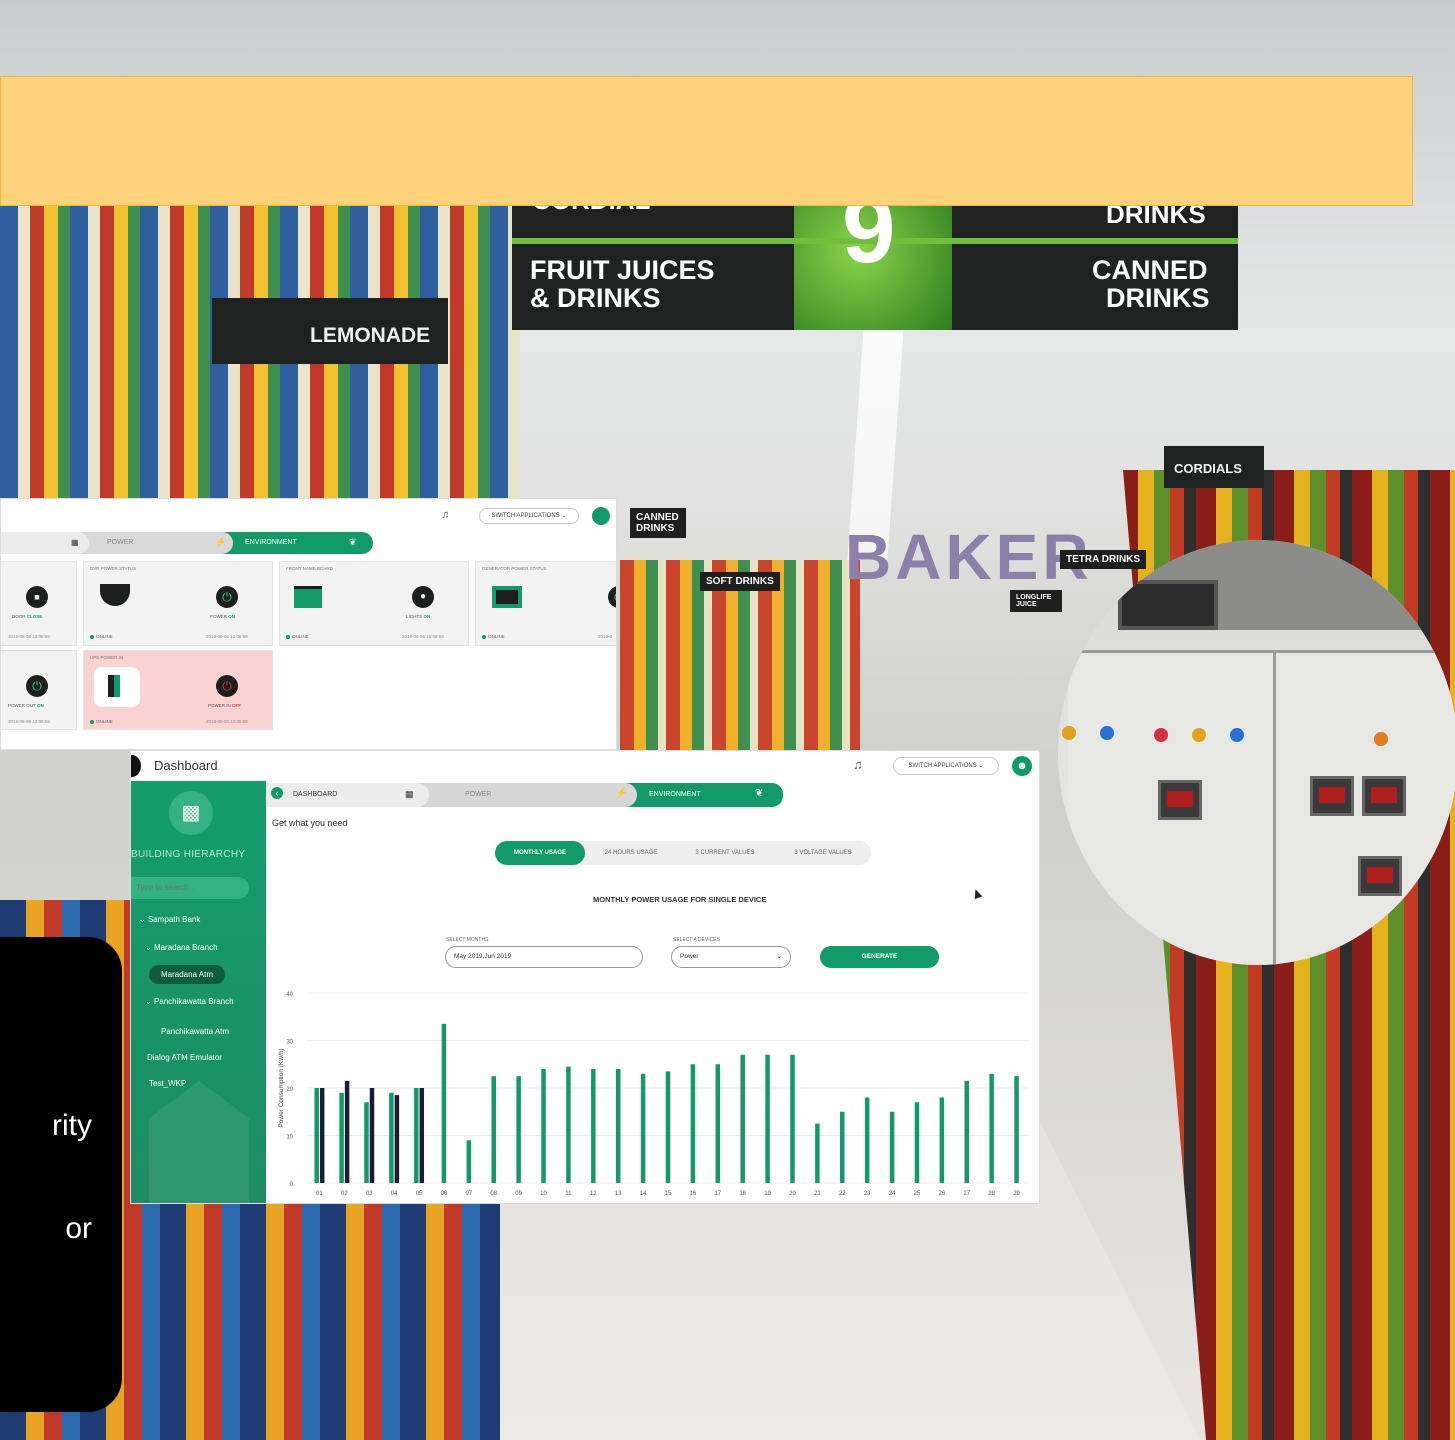 This screenshot has height=1440, width=1455. Describe the element at coordinates (540, 853) in the screenshot. I see `tab-monthly-usage: MONTHLY USAGE` at that location.